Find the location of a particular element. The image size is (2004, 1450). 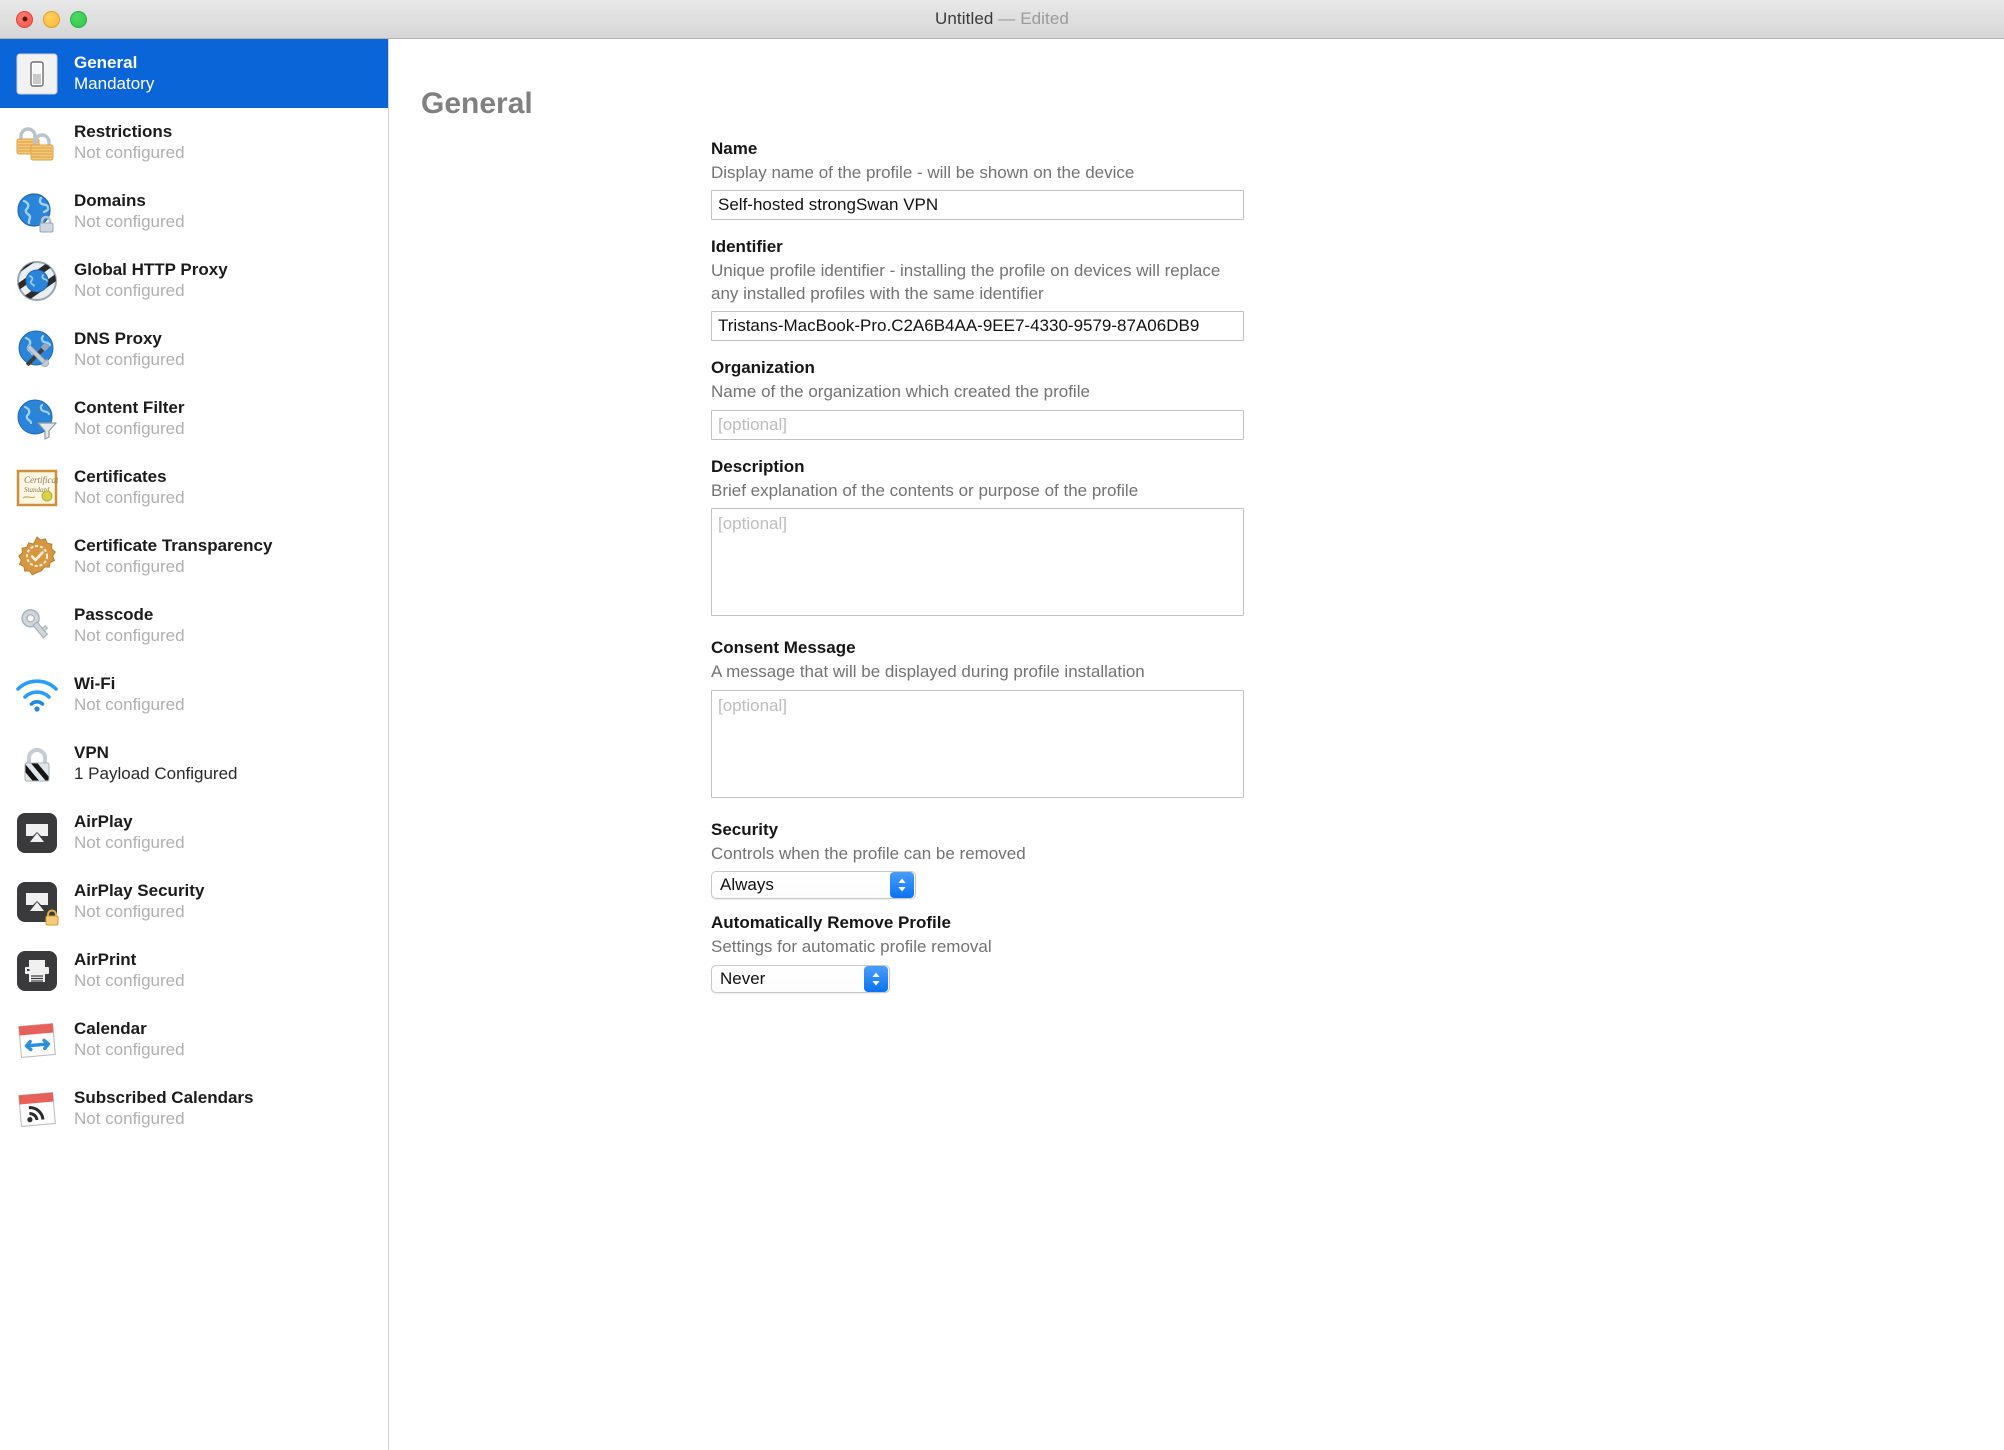

name-input: Self-hosted strongSwan VPN is located at coordinates (977, 205).